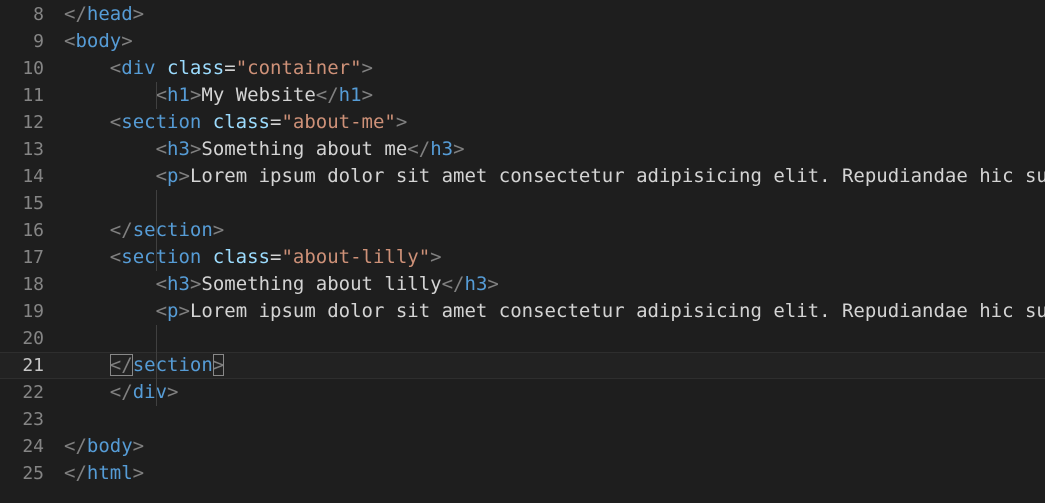  I want to click on code-line: 25 </html>, so click(522, 473).